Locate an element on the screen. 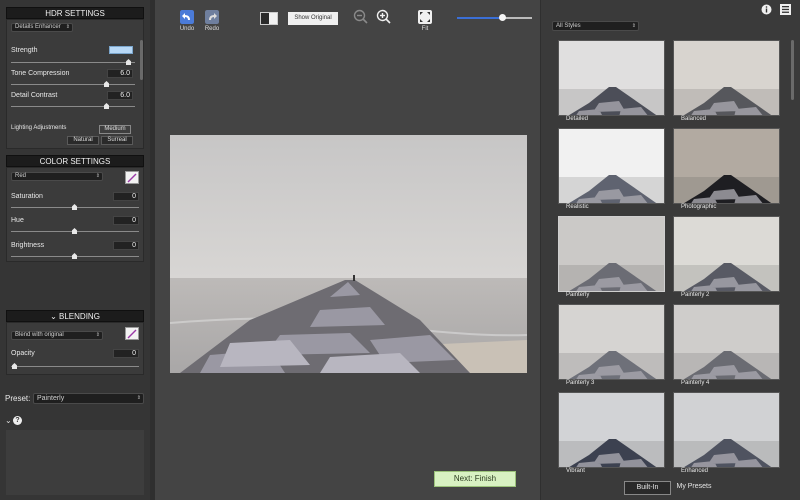 Image resolution: width=800 pixels, height=500 pixels. strength-slider-track is located at coordinates (73, 62).